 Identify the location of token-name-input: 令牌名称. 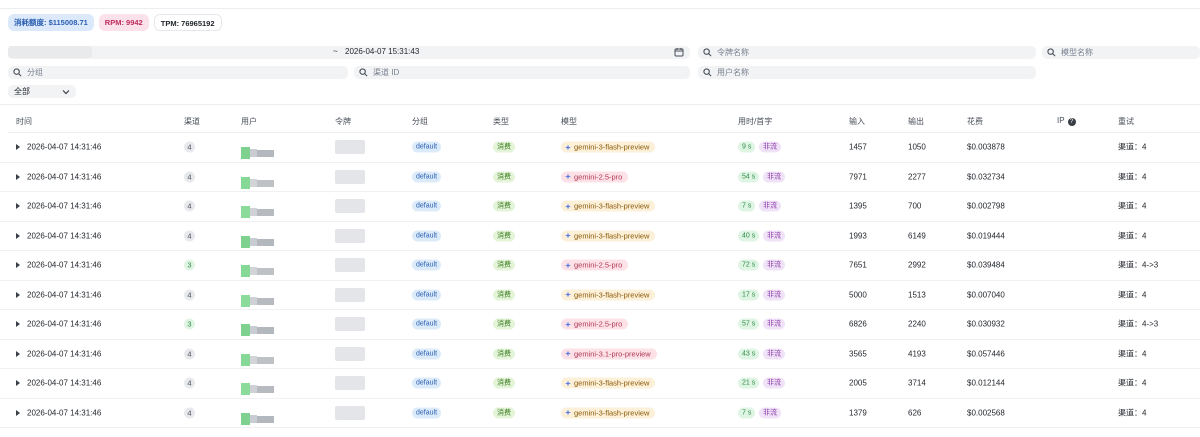
(867, 52).